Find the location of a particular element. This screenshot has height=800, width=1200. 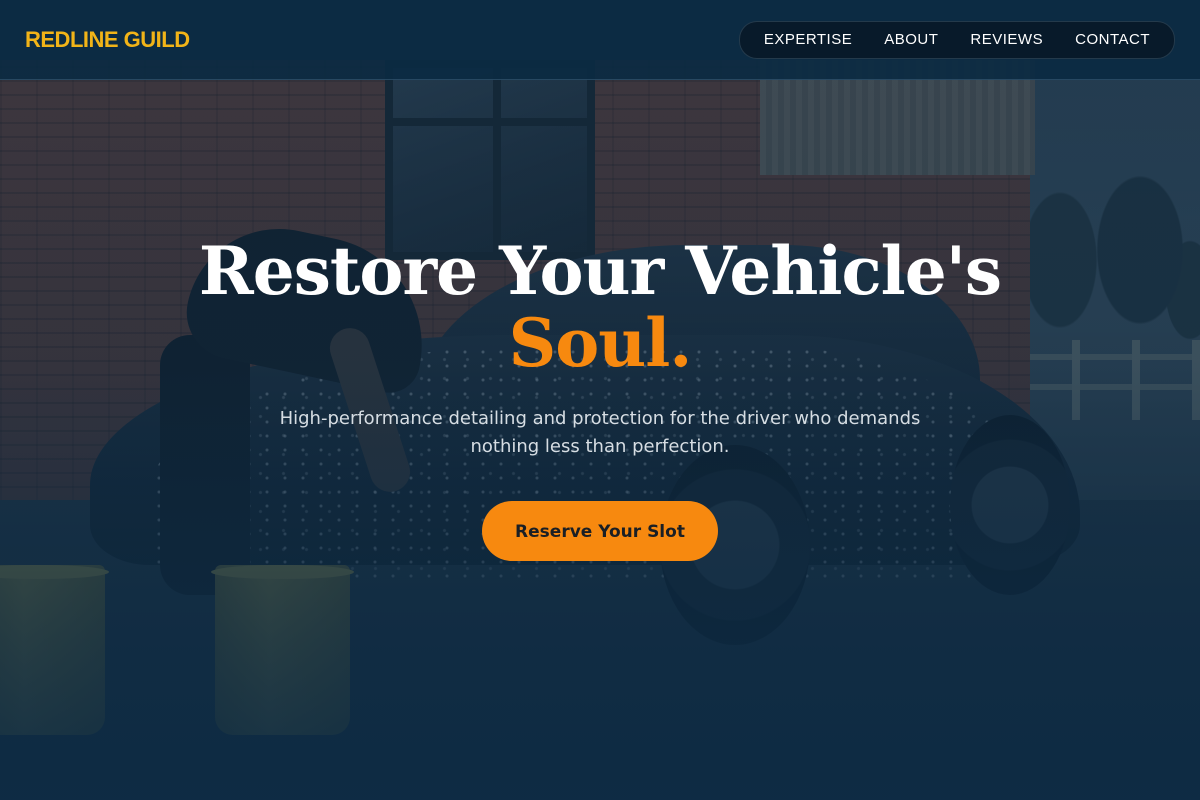

nav-item-reviews: REVIEWS is located at coordinates (1006, 39).